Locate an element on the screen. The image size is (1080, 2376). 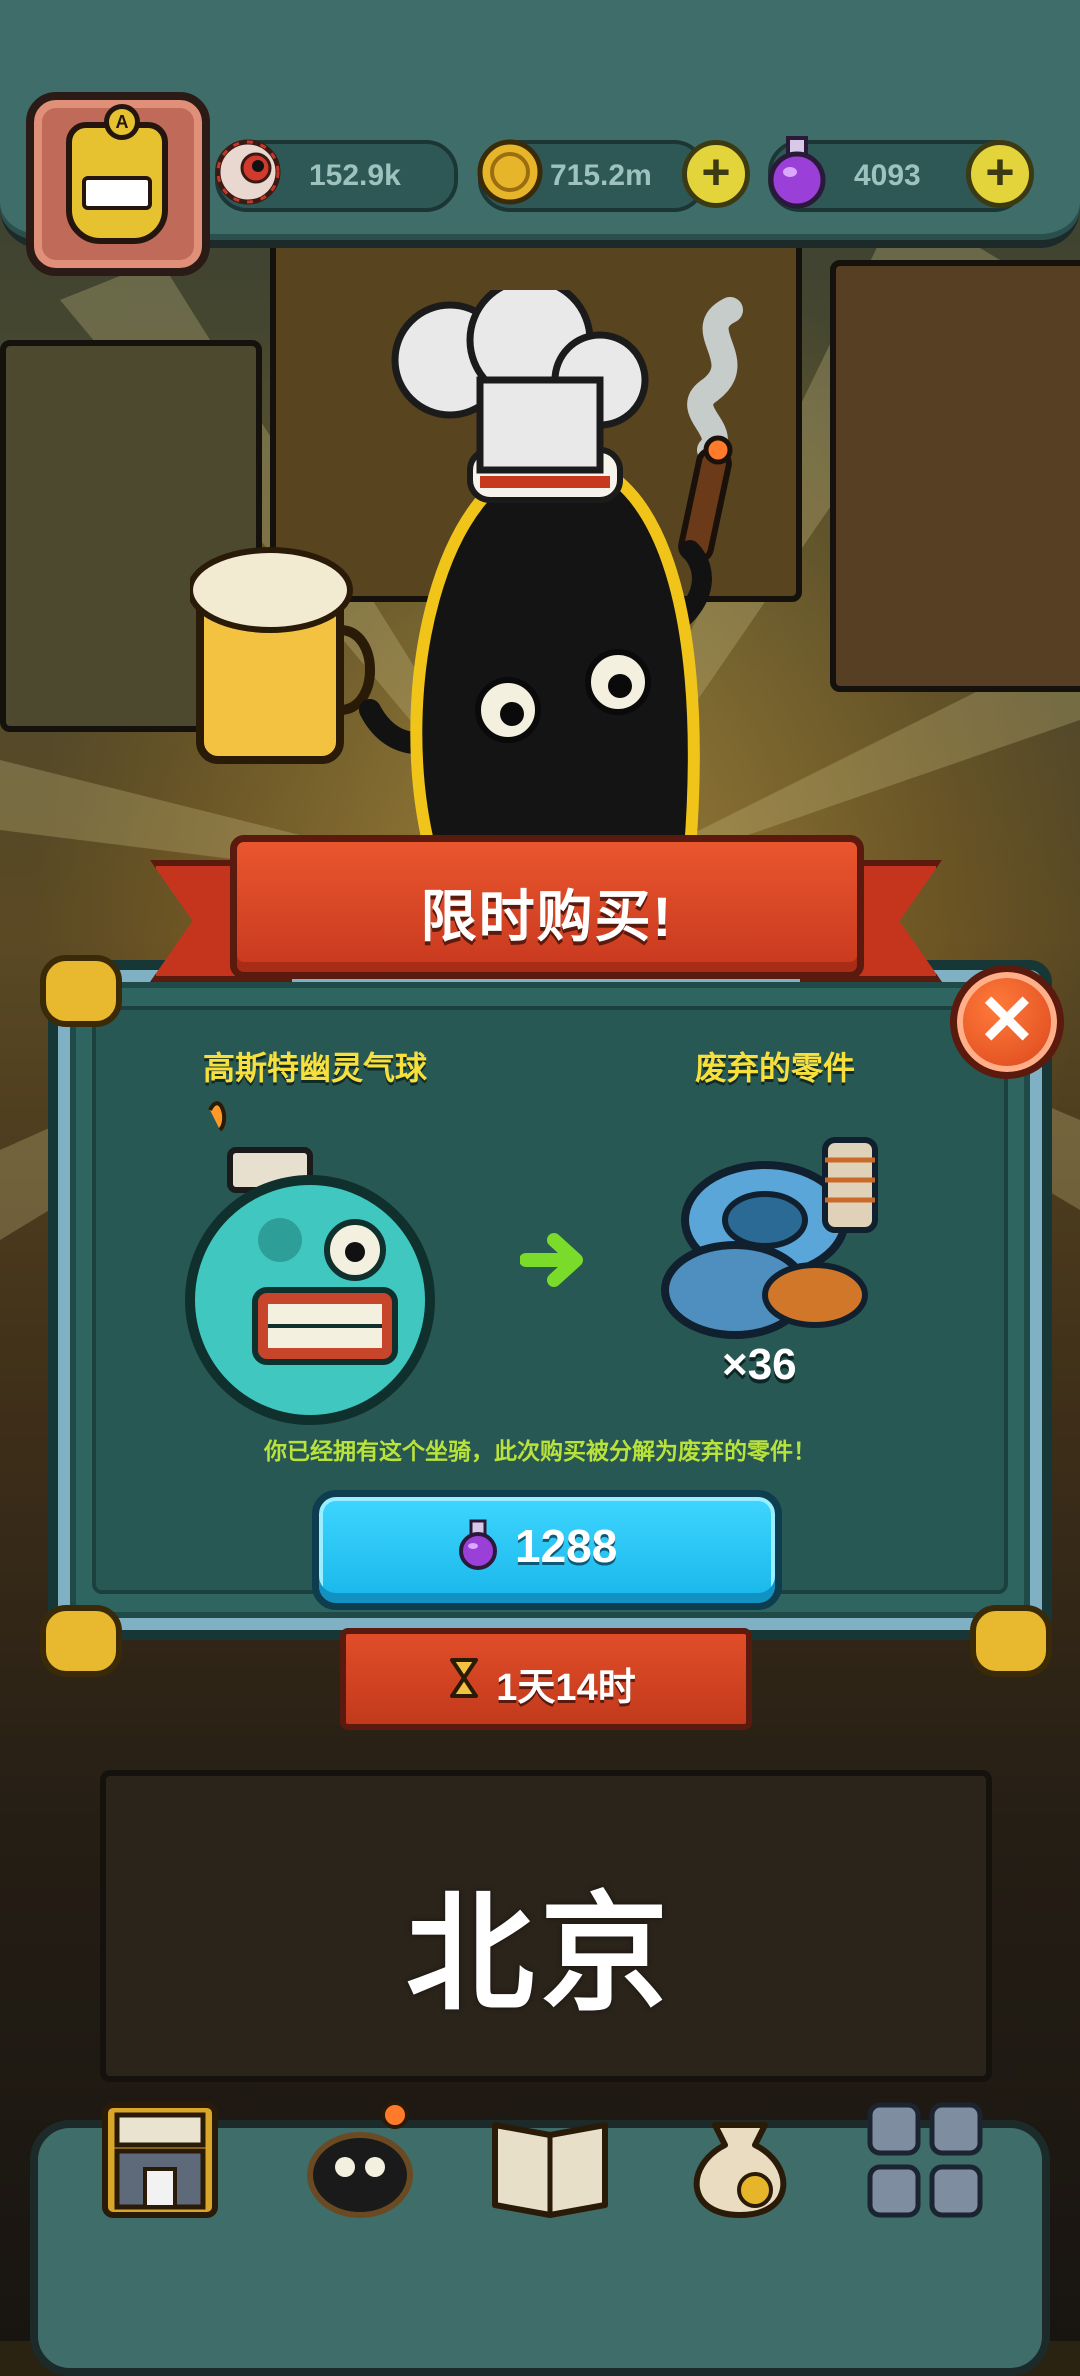
avatar-teeth is located at coordinates (117, 193).